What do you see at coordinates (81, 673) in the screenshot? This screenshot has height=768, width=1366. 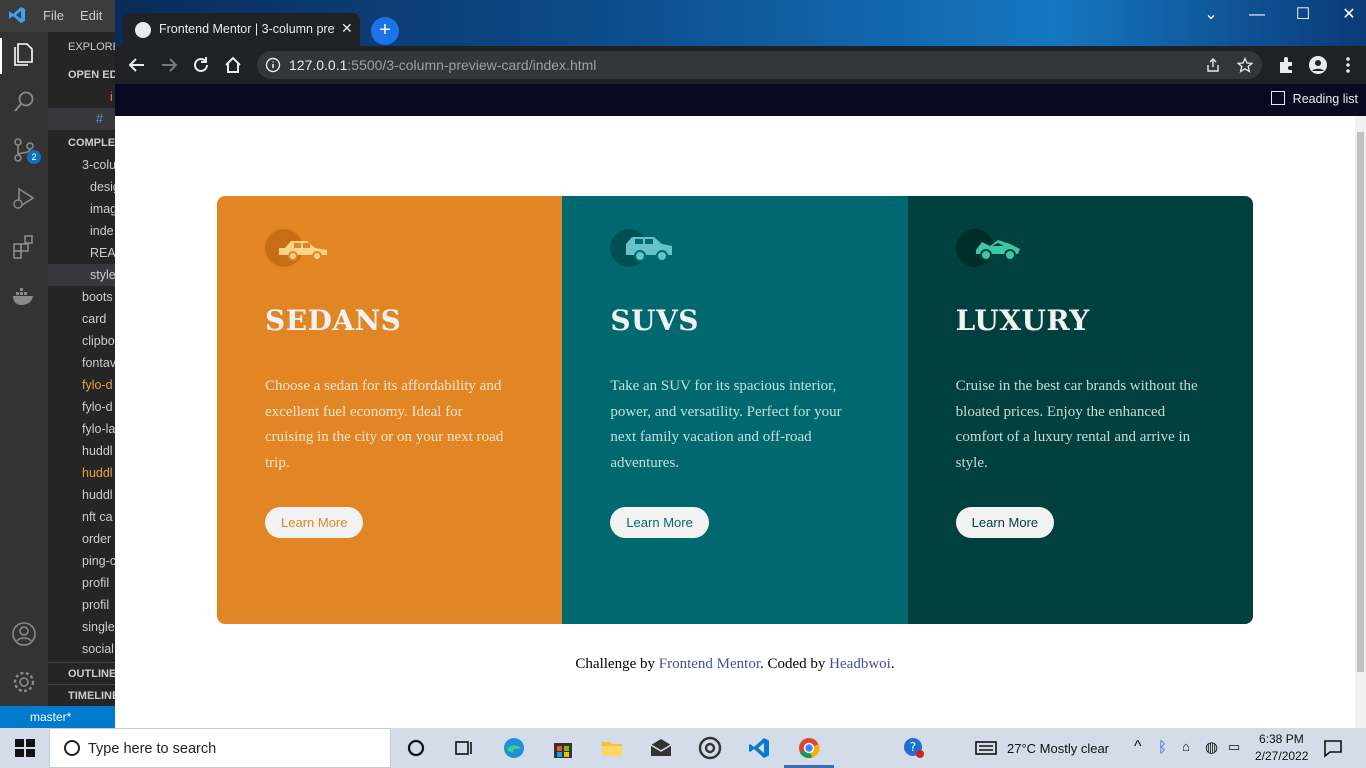 I see `outline-header: OUTLINE` at bounding box center [81, 673].